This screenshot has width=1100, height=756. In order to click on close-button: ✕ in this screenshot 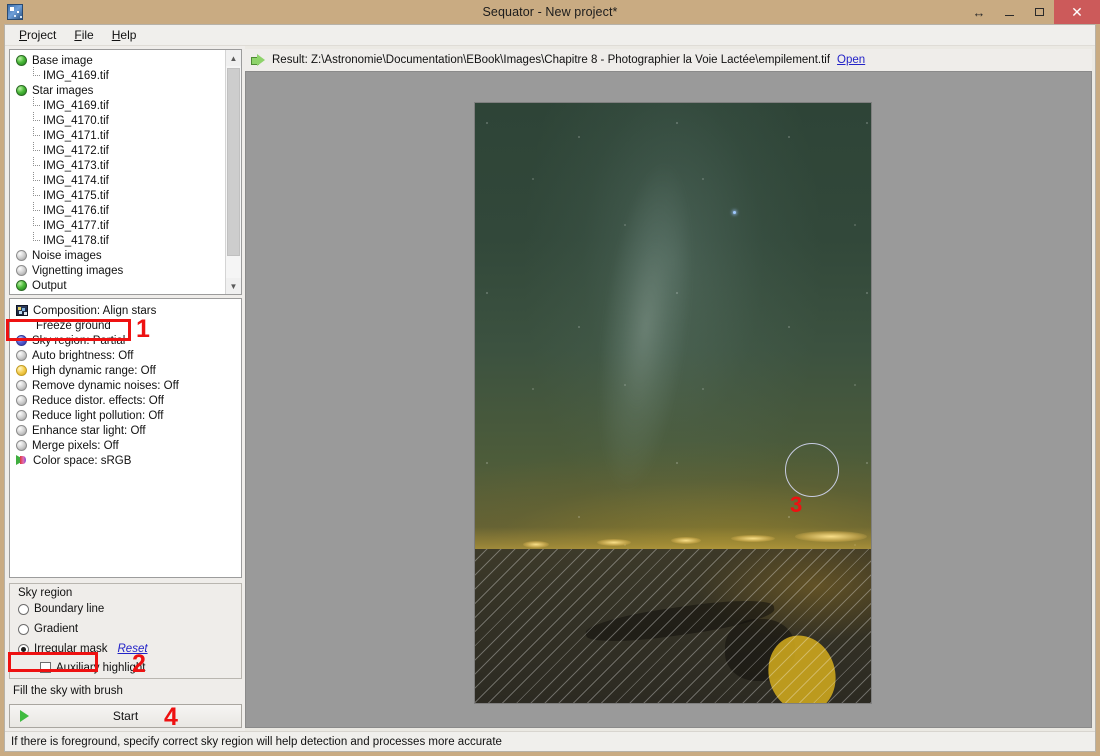, I will do `click(1077, 12)`.